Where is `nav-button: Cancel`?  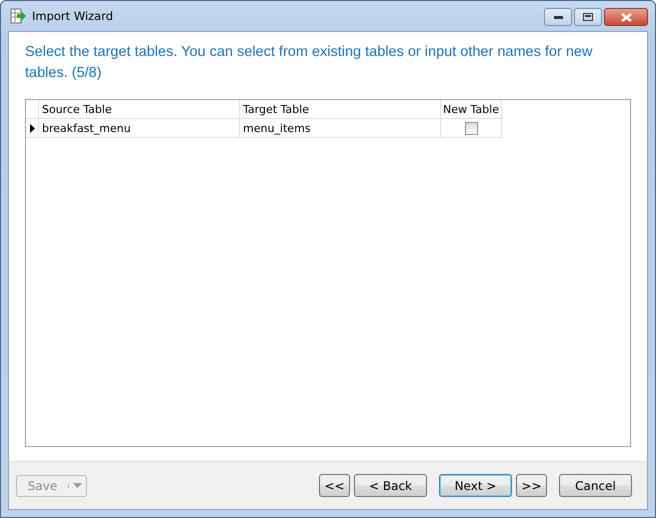 nav-button: Cancel is located at coordinates (595, 485).